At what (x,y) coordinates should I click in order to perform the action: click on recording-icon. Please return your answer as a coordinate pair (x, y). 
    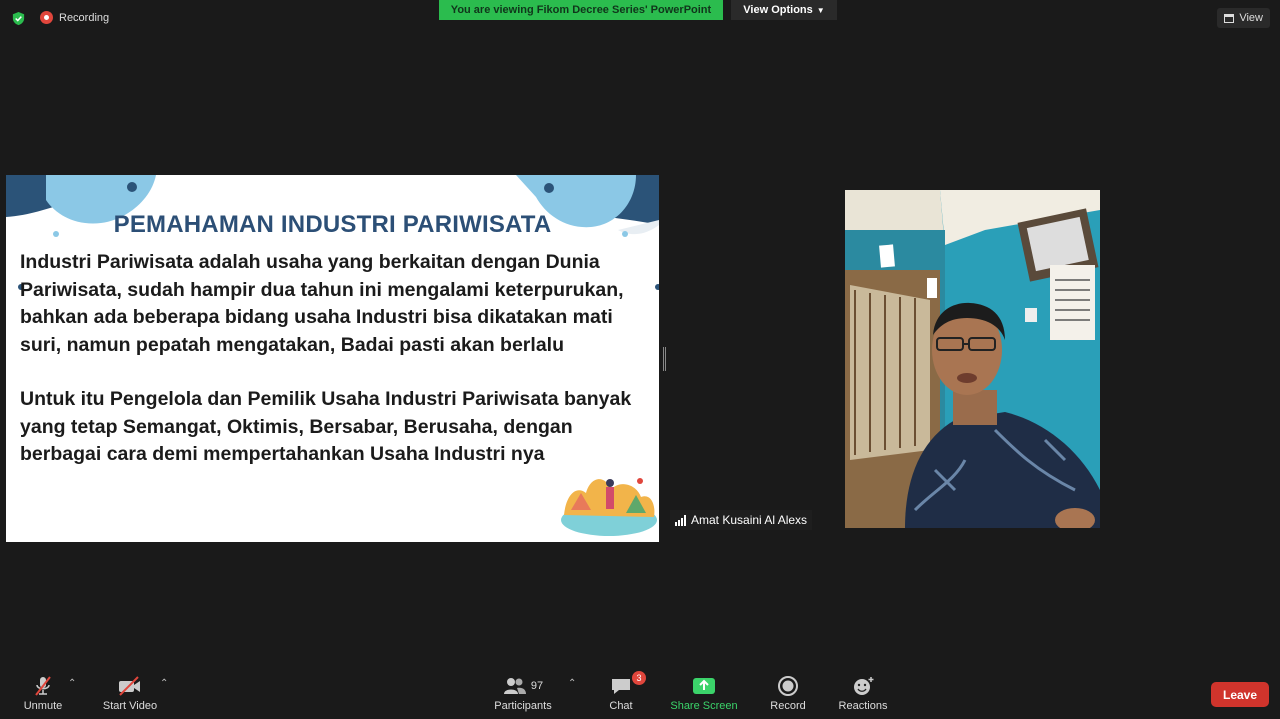
    Looking at the image, I should click on (46, 17).